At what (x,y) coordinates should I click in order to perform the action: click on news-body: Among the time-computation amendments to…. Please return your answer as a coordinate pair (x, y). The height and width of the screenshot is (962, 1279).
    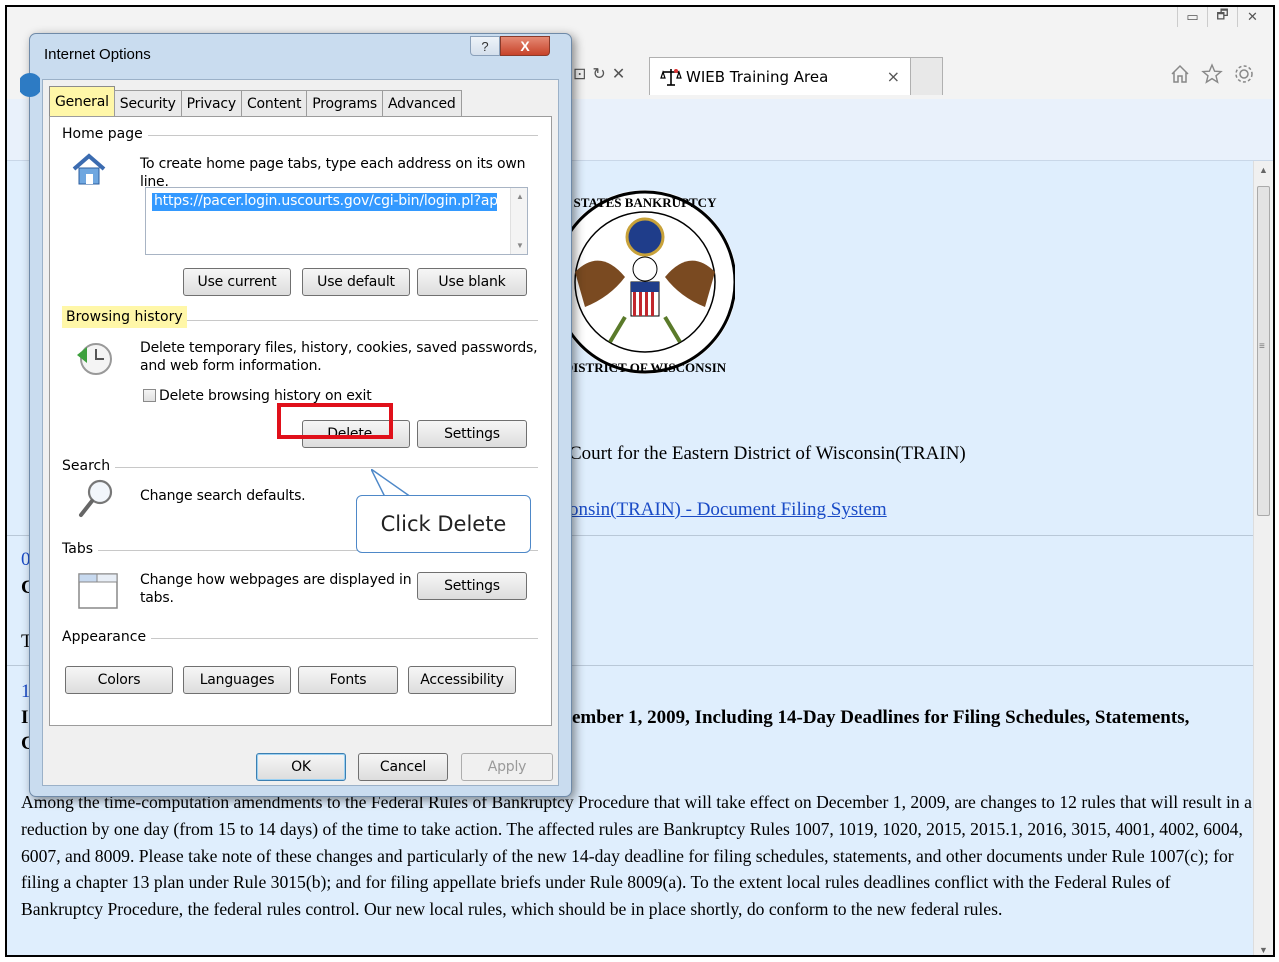
    Looking at the image, I should click on (636, 856).